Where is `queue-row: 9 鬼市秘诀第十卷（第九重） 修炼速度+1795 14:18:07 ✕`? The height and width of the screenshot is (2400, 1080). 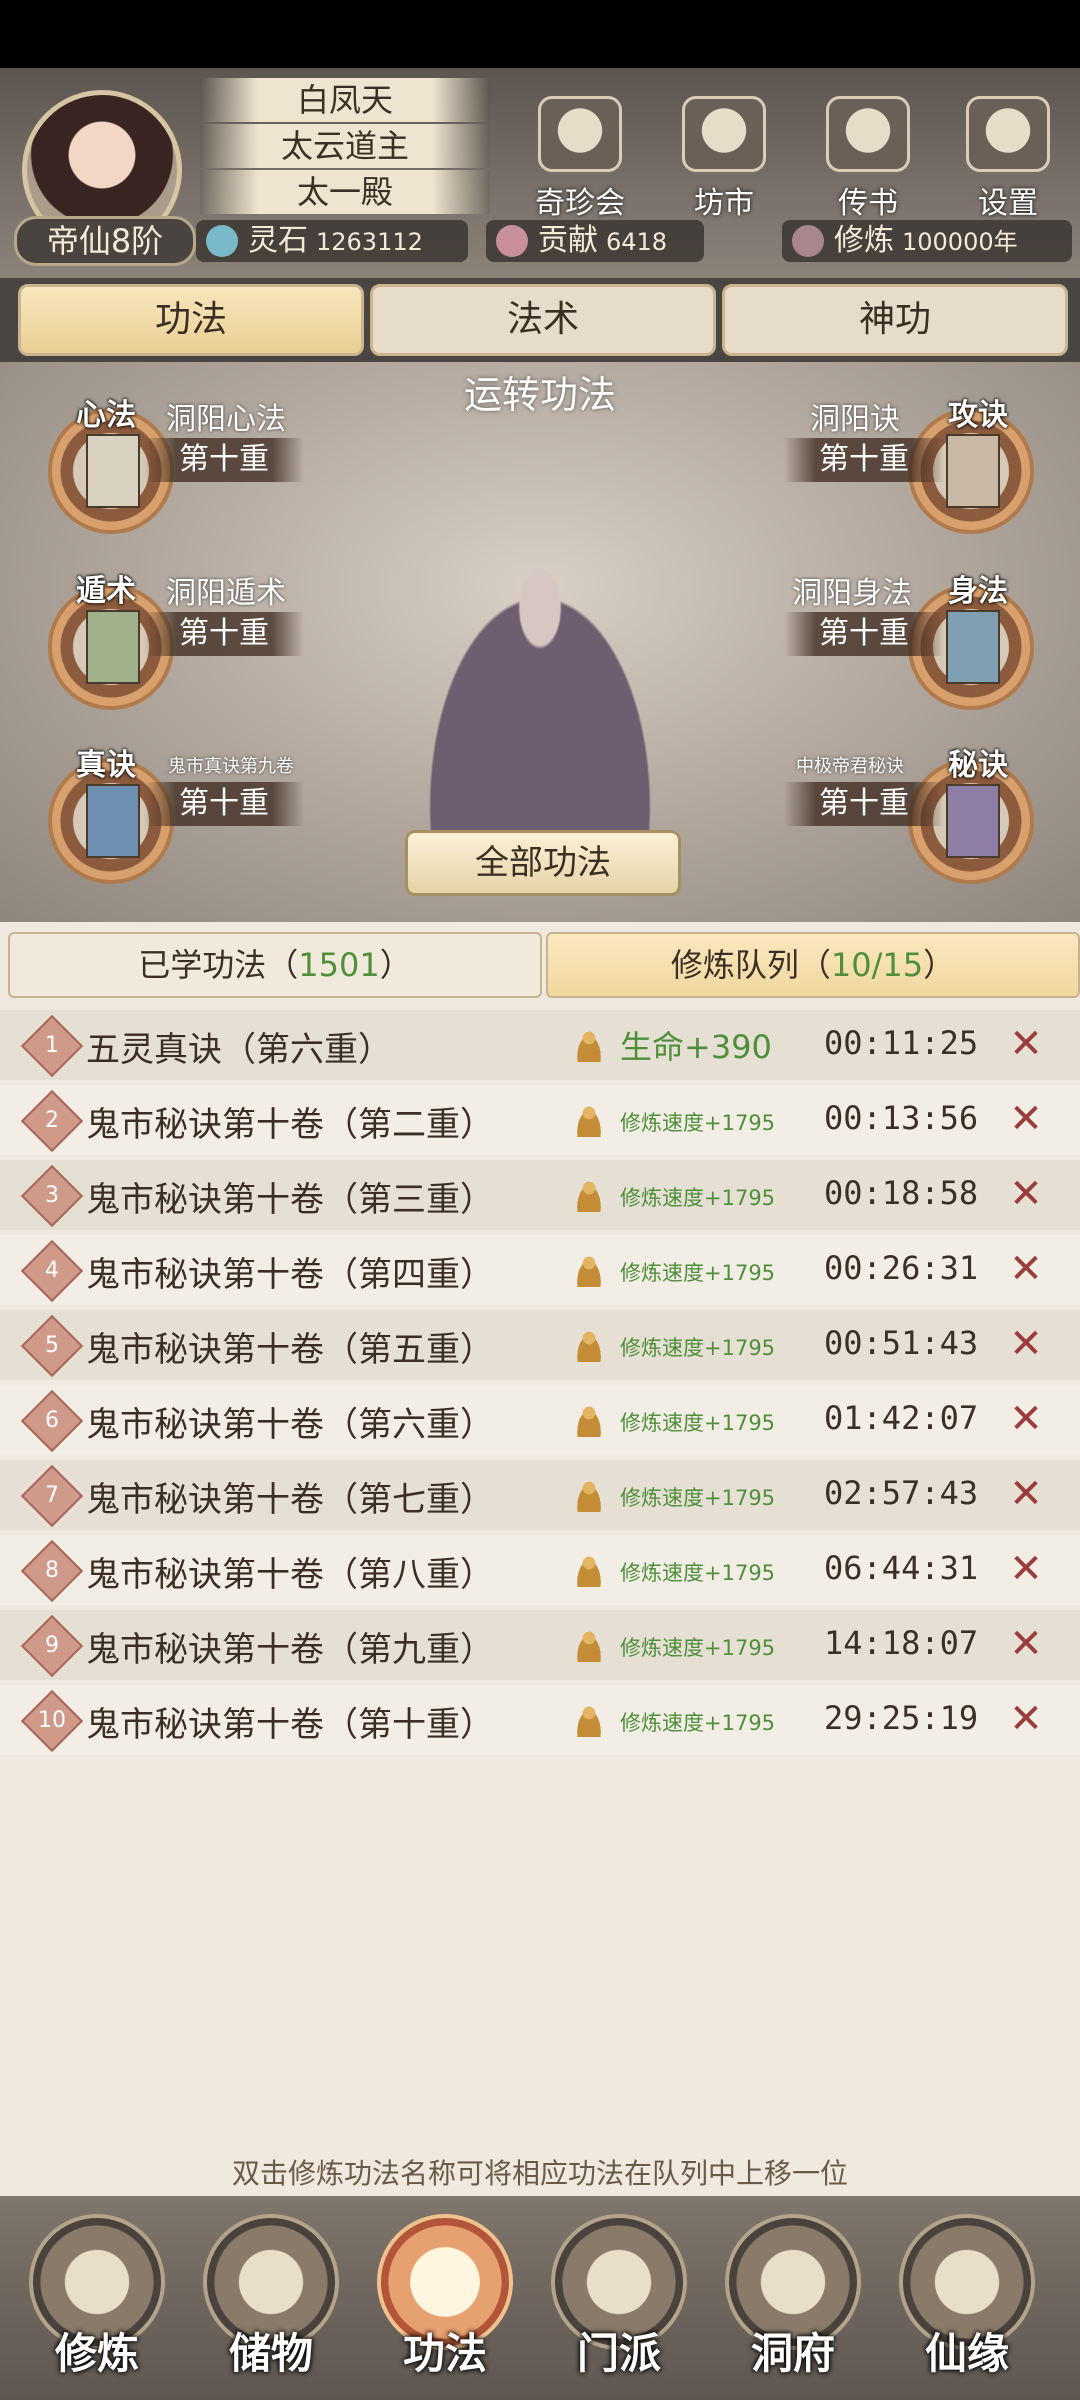 queue-row: 9 鬼市秘诀第十卷（第九重） 修炼速度+1795 14:18:07 ✕ is located at coordinates (540, 1645).